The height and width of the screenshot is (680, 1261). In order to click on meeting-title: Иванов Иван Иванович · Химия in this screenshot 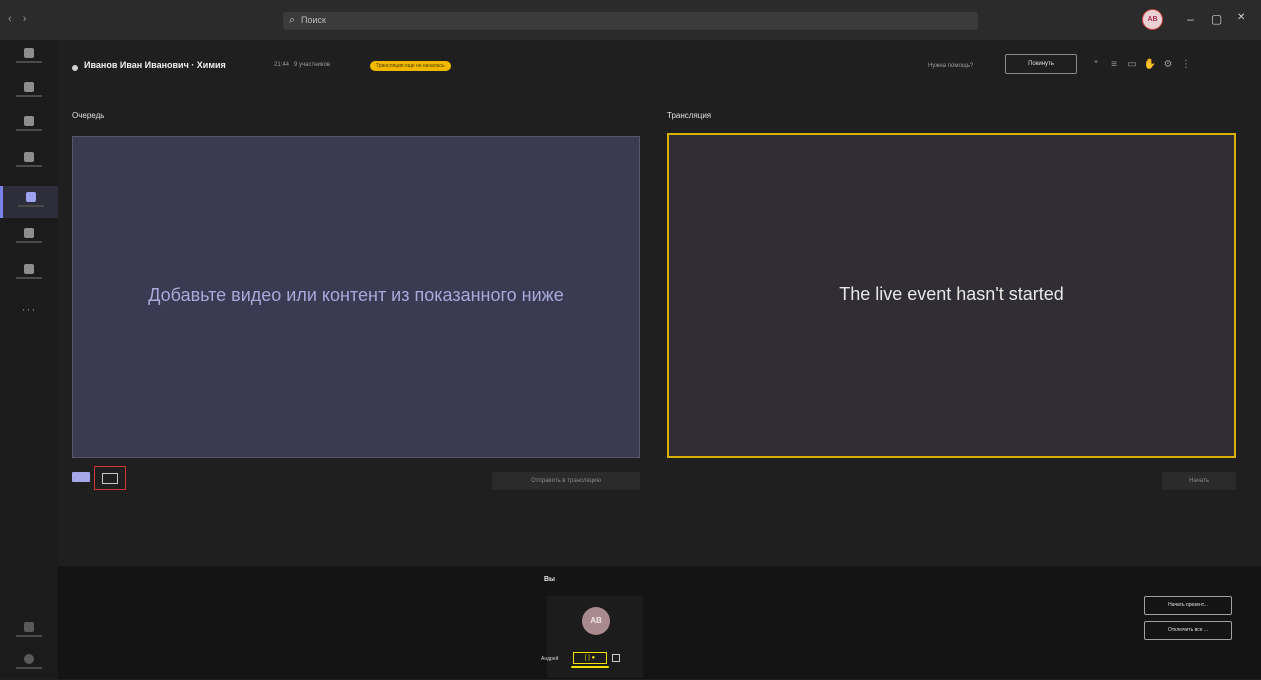, I will do `click(155, 65)`.